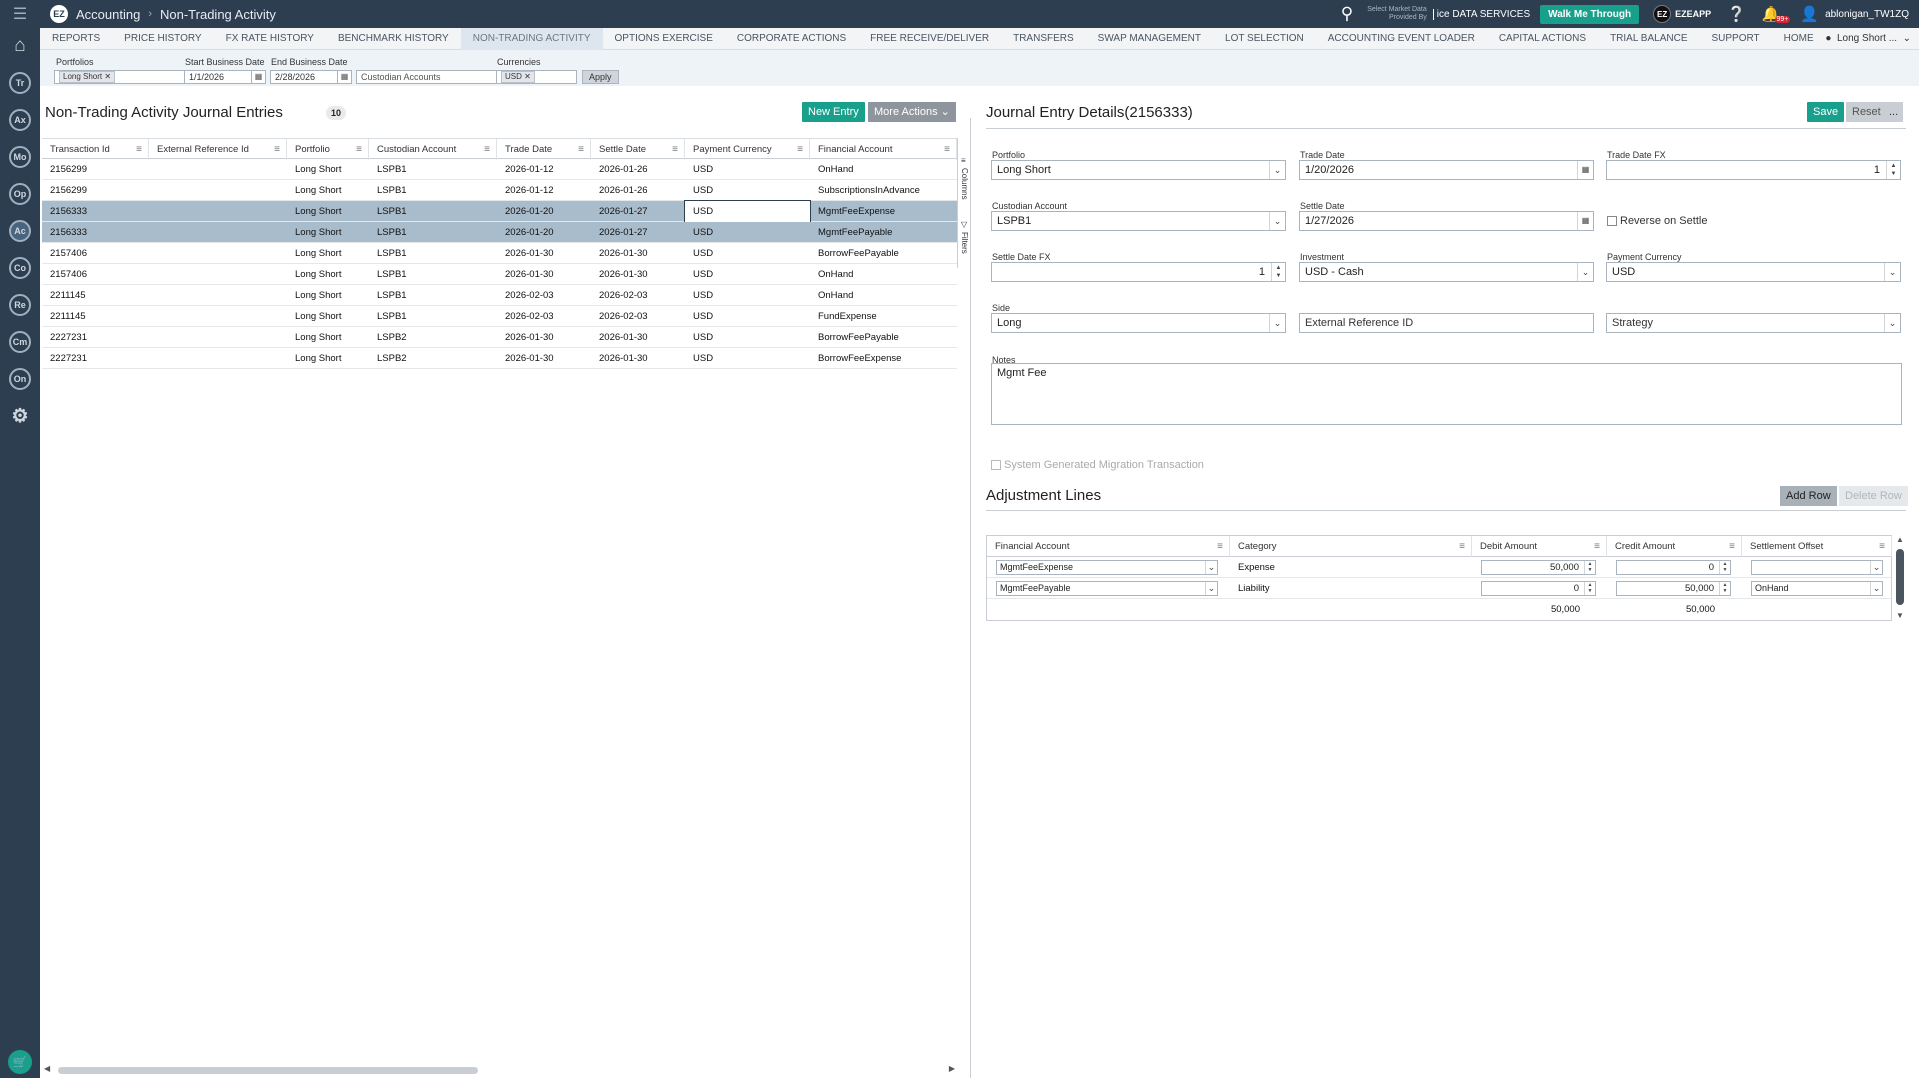 This screenshot has width=1919, height=1078. Describe the element at coordinates (1043, 39) in the screenshot. I see `tab-transfers: TRANSFERS` at that location.